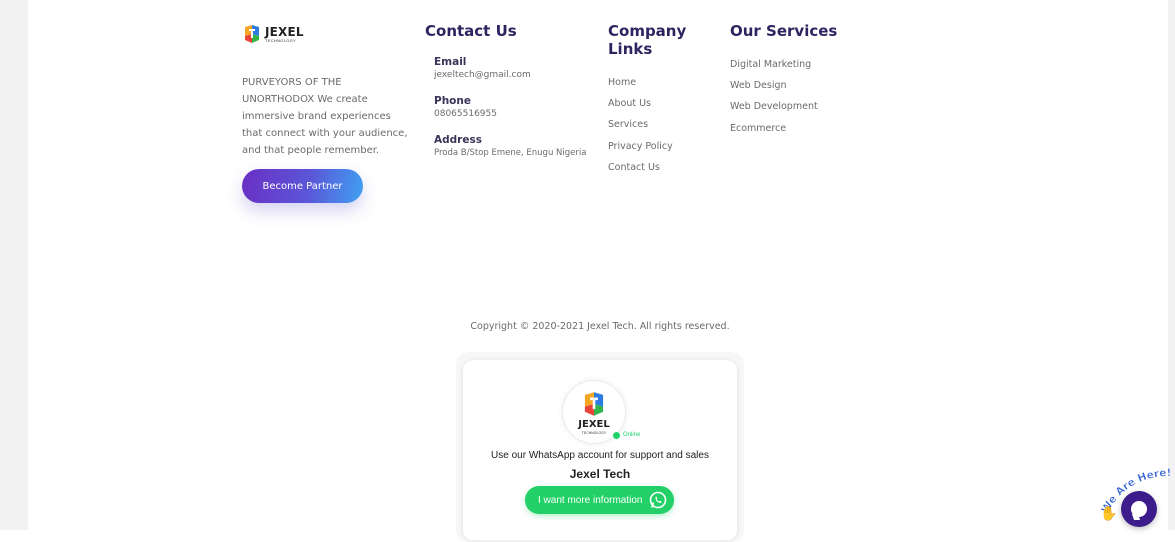 This screenshot has width=1175, height=542. I want to click on email-label: Email, so click(450, 62).